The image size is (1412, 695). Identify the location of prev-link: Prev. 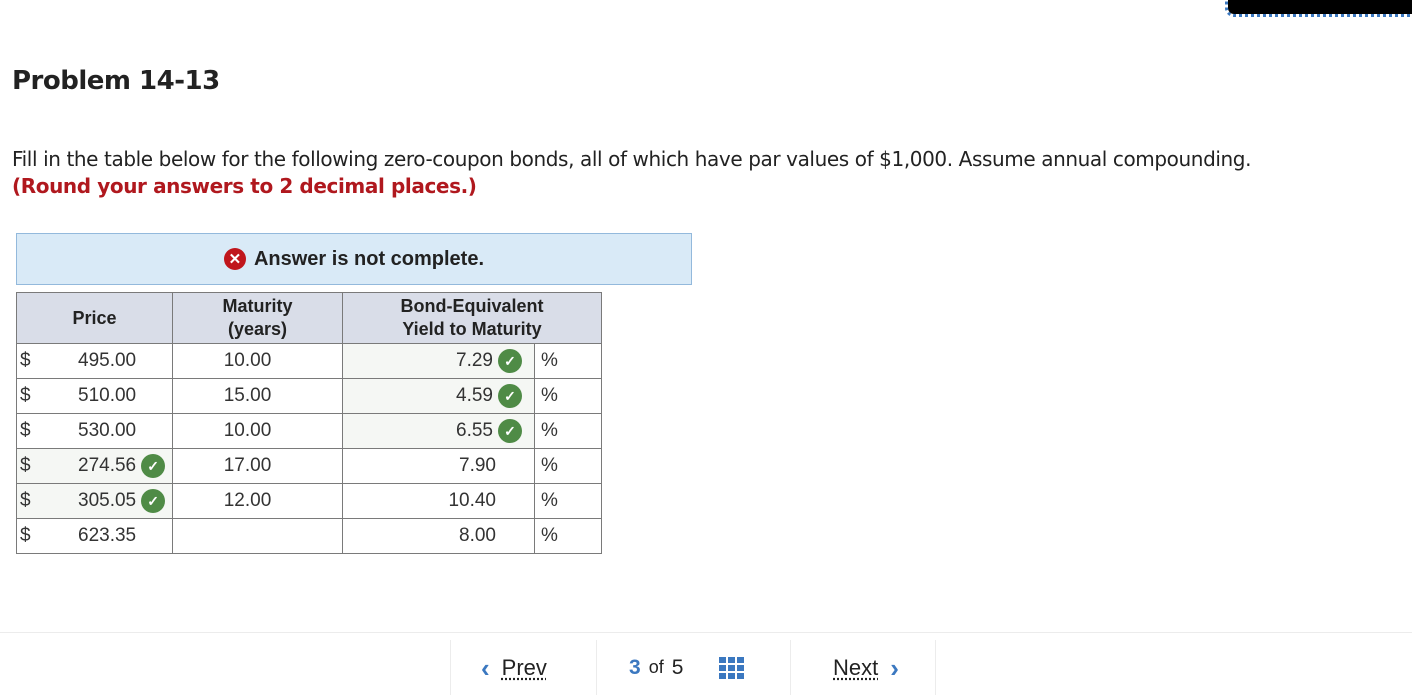
(524, 668).